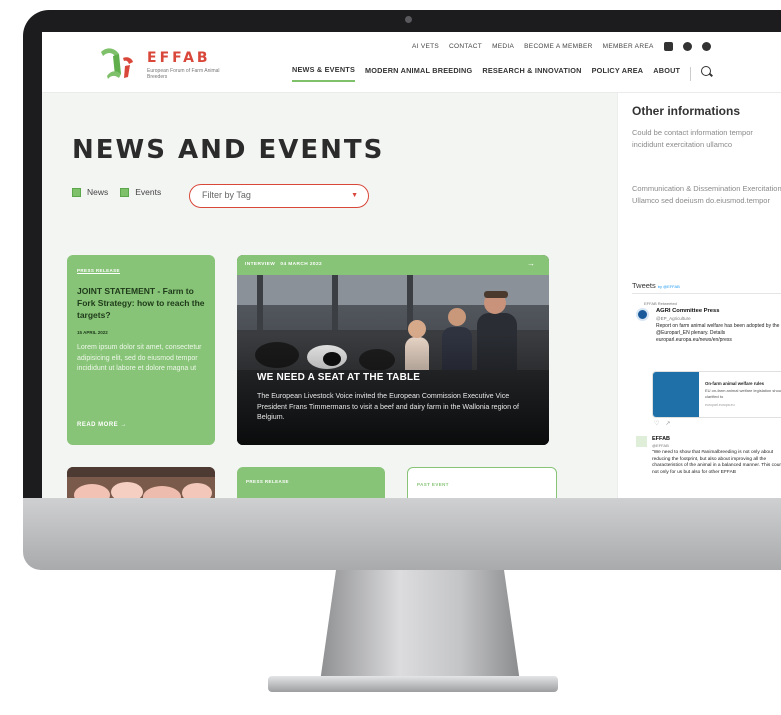  Describe the element at coordinates (76, 192) in the screenshot. I see `news-checkbox` at that location.